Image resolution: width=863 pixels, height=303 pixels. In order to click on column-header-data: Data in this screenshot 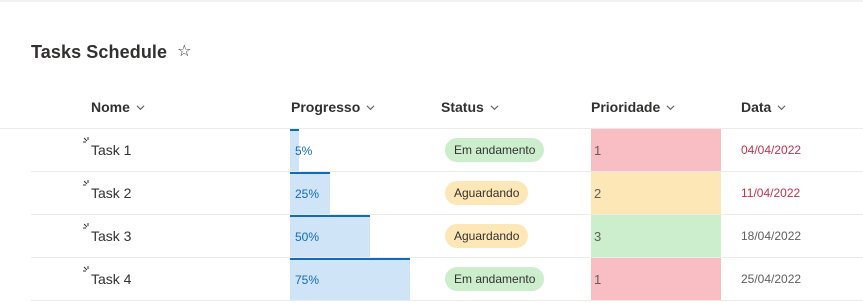, I will do `click(763, 107)`.